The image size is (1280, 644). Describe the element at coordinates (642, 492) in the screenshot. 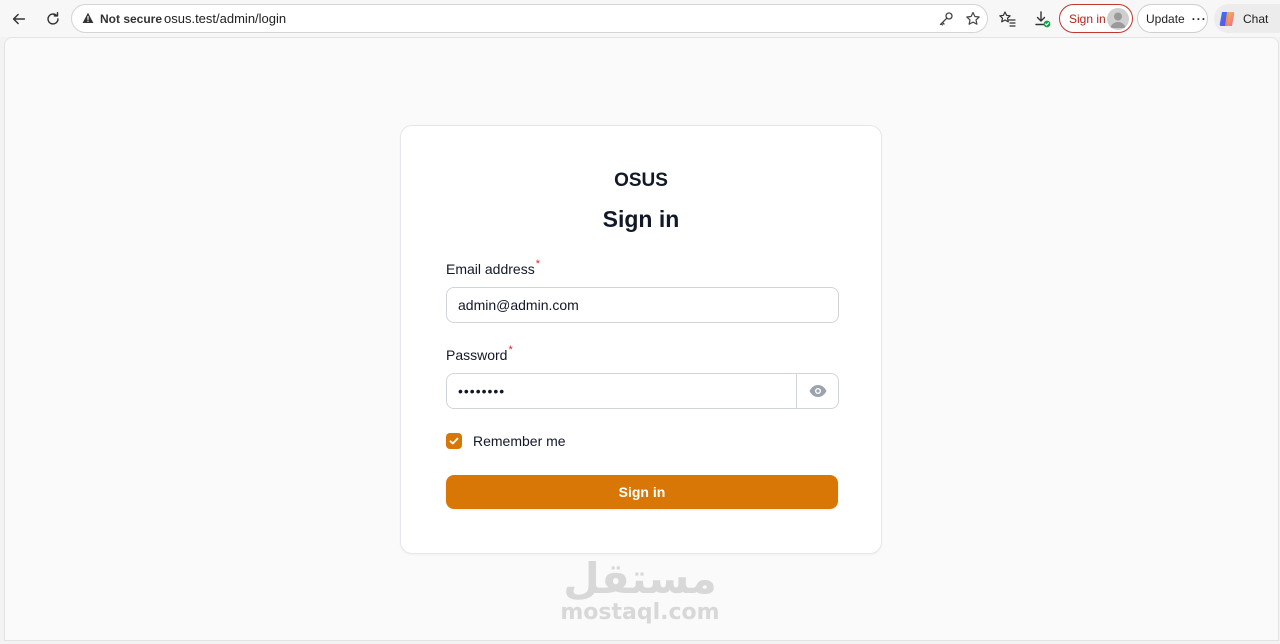

I see `sign-in-button: Sign in` at that location.